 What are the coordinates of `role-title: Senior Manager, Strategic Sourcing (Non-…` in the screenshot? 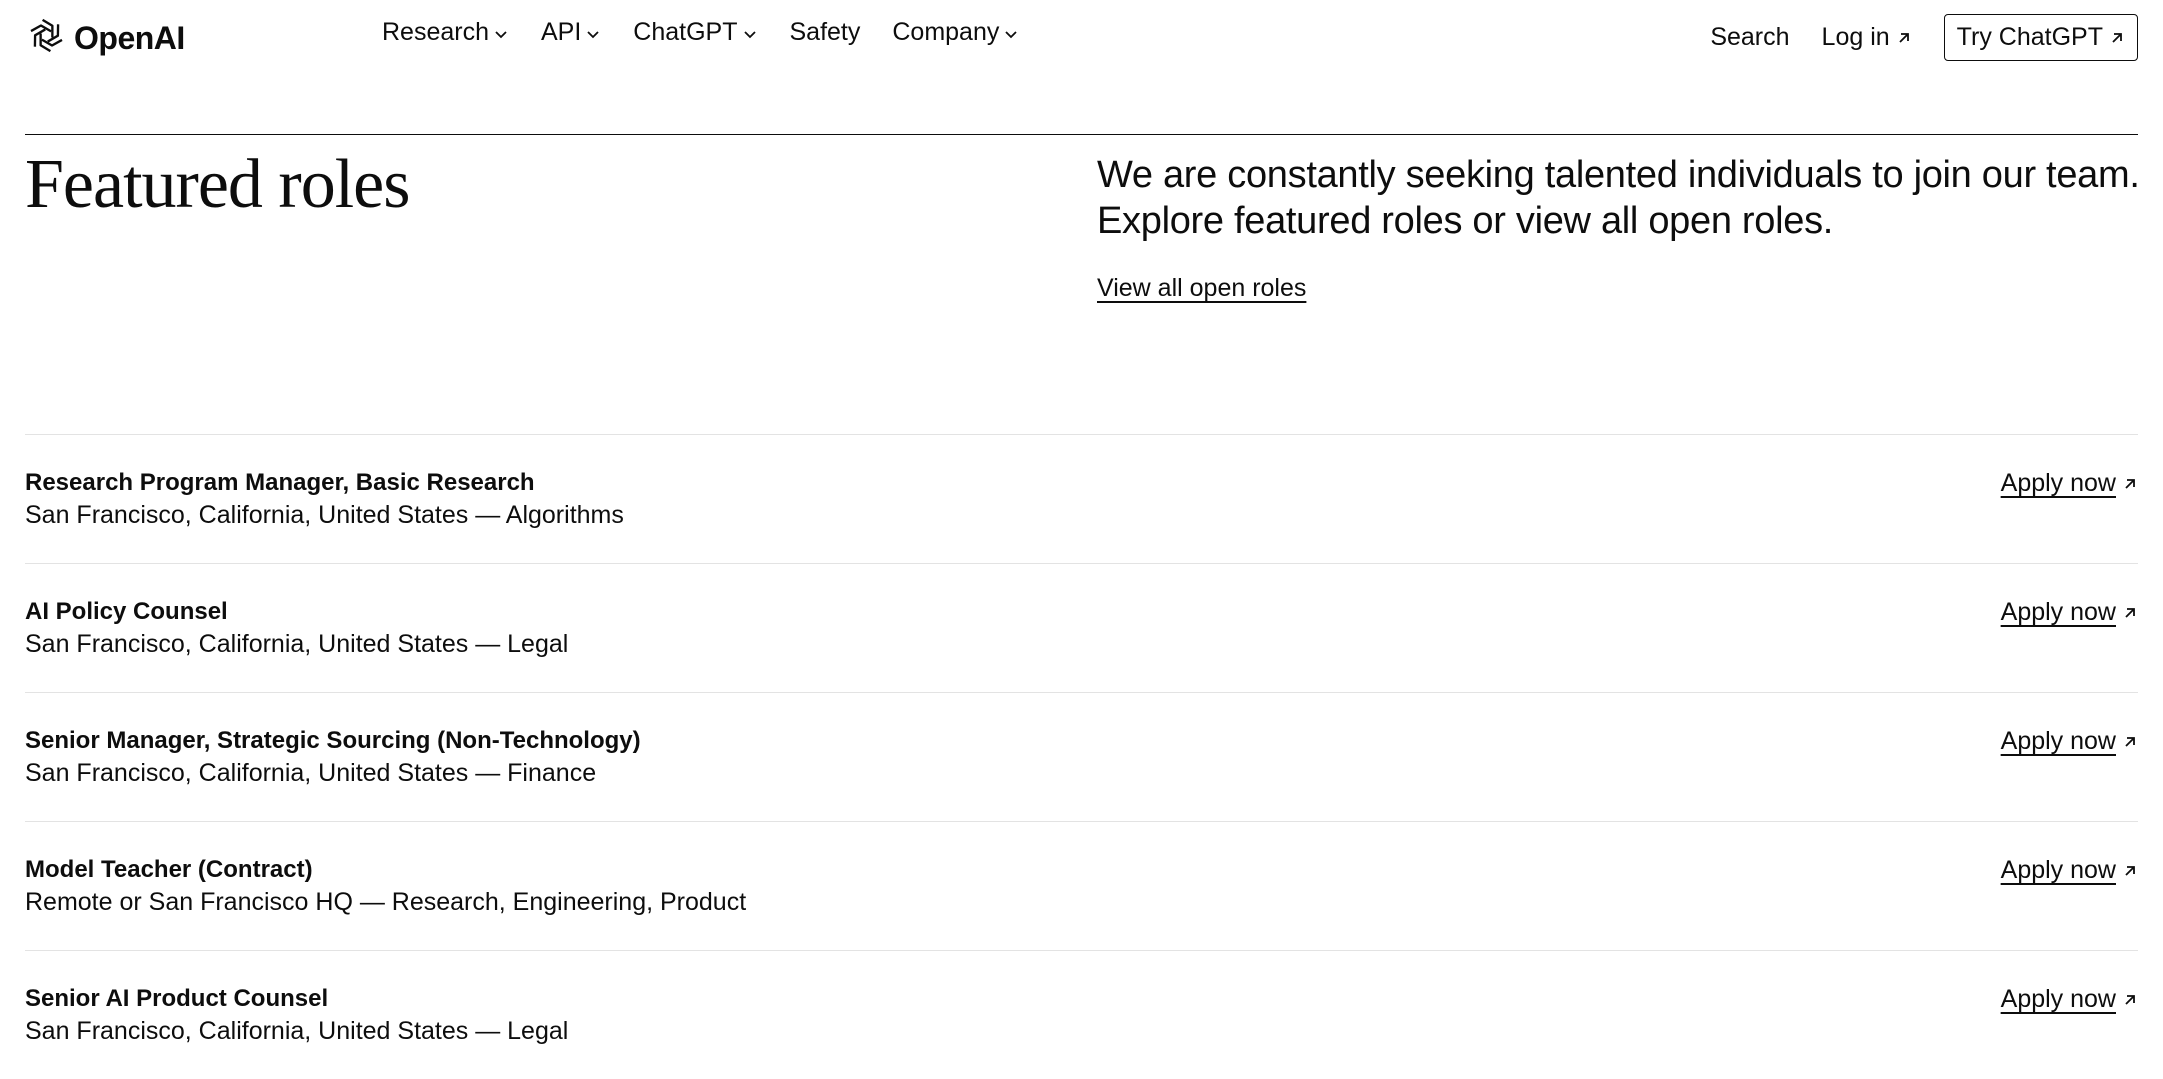 It's located at (333, 741).